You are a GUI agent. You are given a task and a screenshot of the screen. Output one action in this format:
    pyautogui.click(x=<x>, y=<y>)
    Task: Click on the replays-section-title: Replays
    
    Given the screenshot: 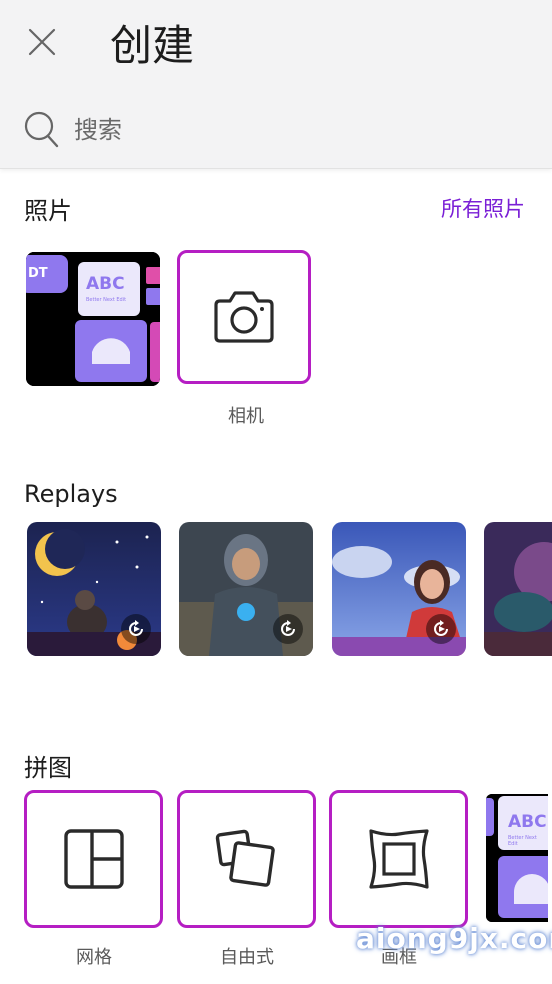 What is the action you would take?
    pyautogui.click(x=71, y=494)
    